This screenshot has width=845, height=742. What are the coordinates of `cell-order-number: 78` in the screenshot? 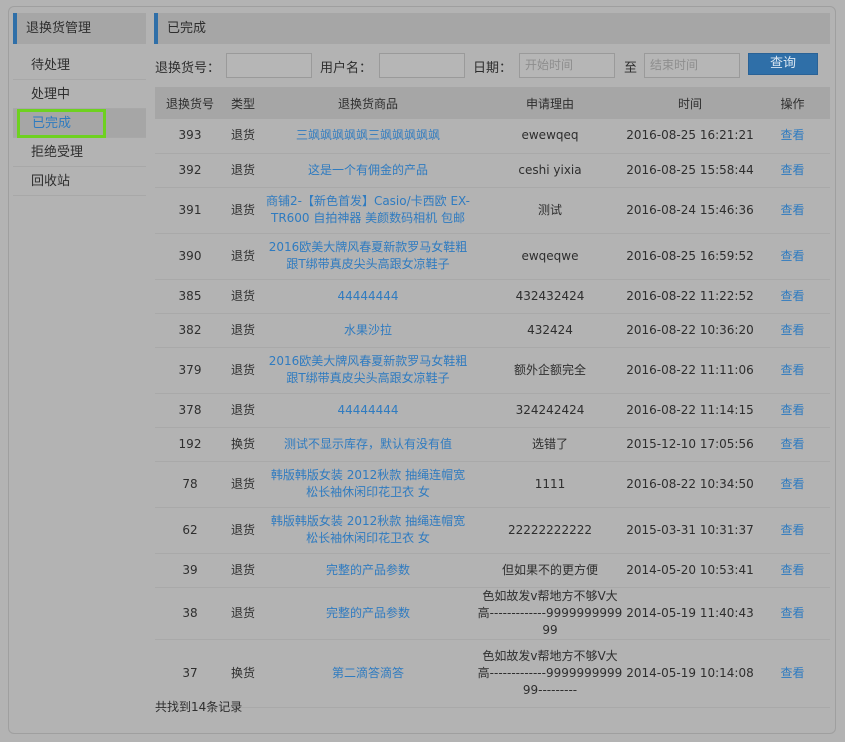 It's located at (190, 484).